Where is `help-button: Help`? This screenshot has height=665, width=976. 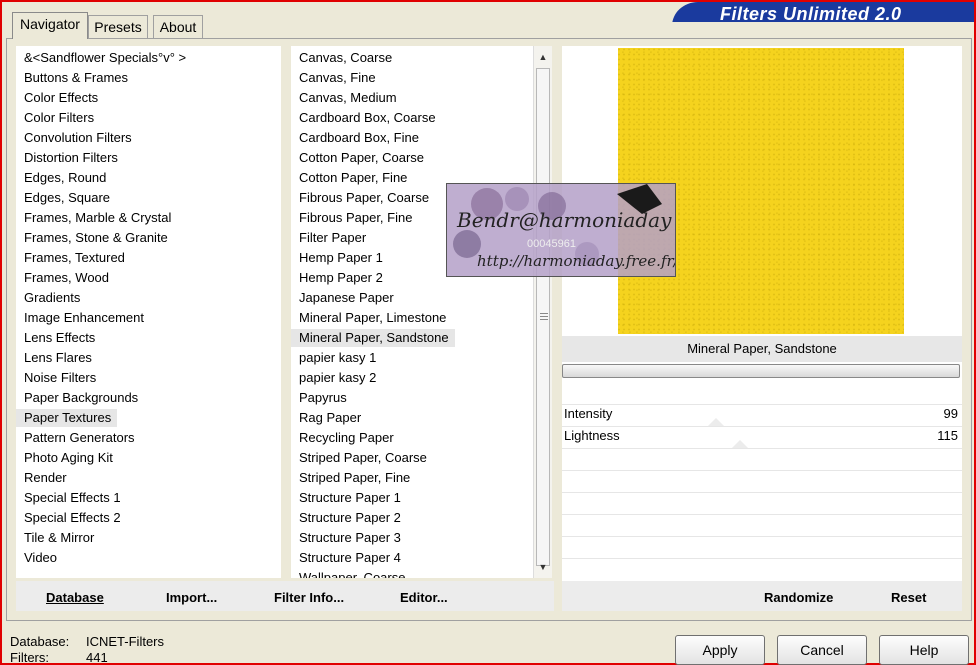 help-button: Help is located at coordinates (924, 650).